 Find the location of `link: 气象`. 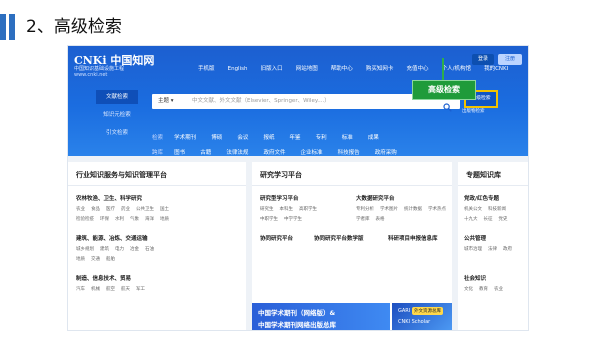

link: 气象 is located at coordinates (134, 219).